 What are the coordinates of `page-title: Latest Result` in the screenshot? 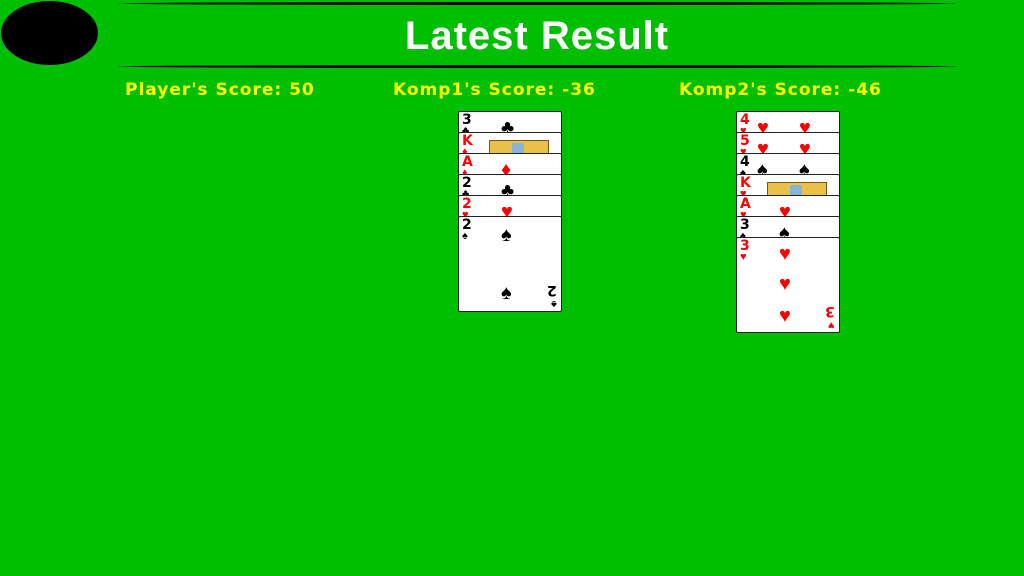 It's located at (537, 36).